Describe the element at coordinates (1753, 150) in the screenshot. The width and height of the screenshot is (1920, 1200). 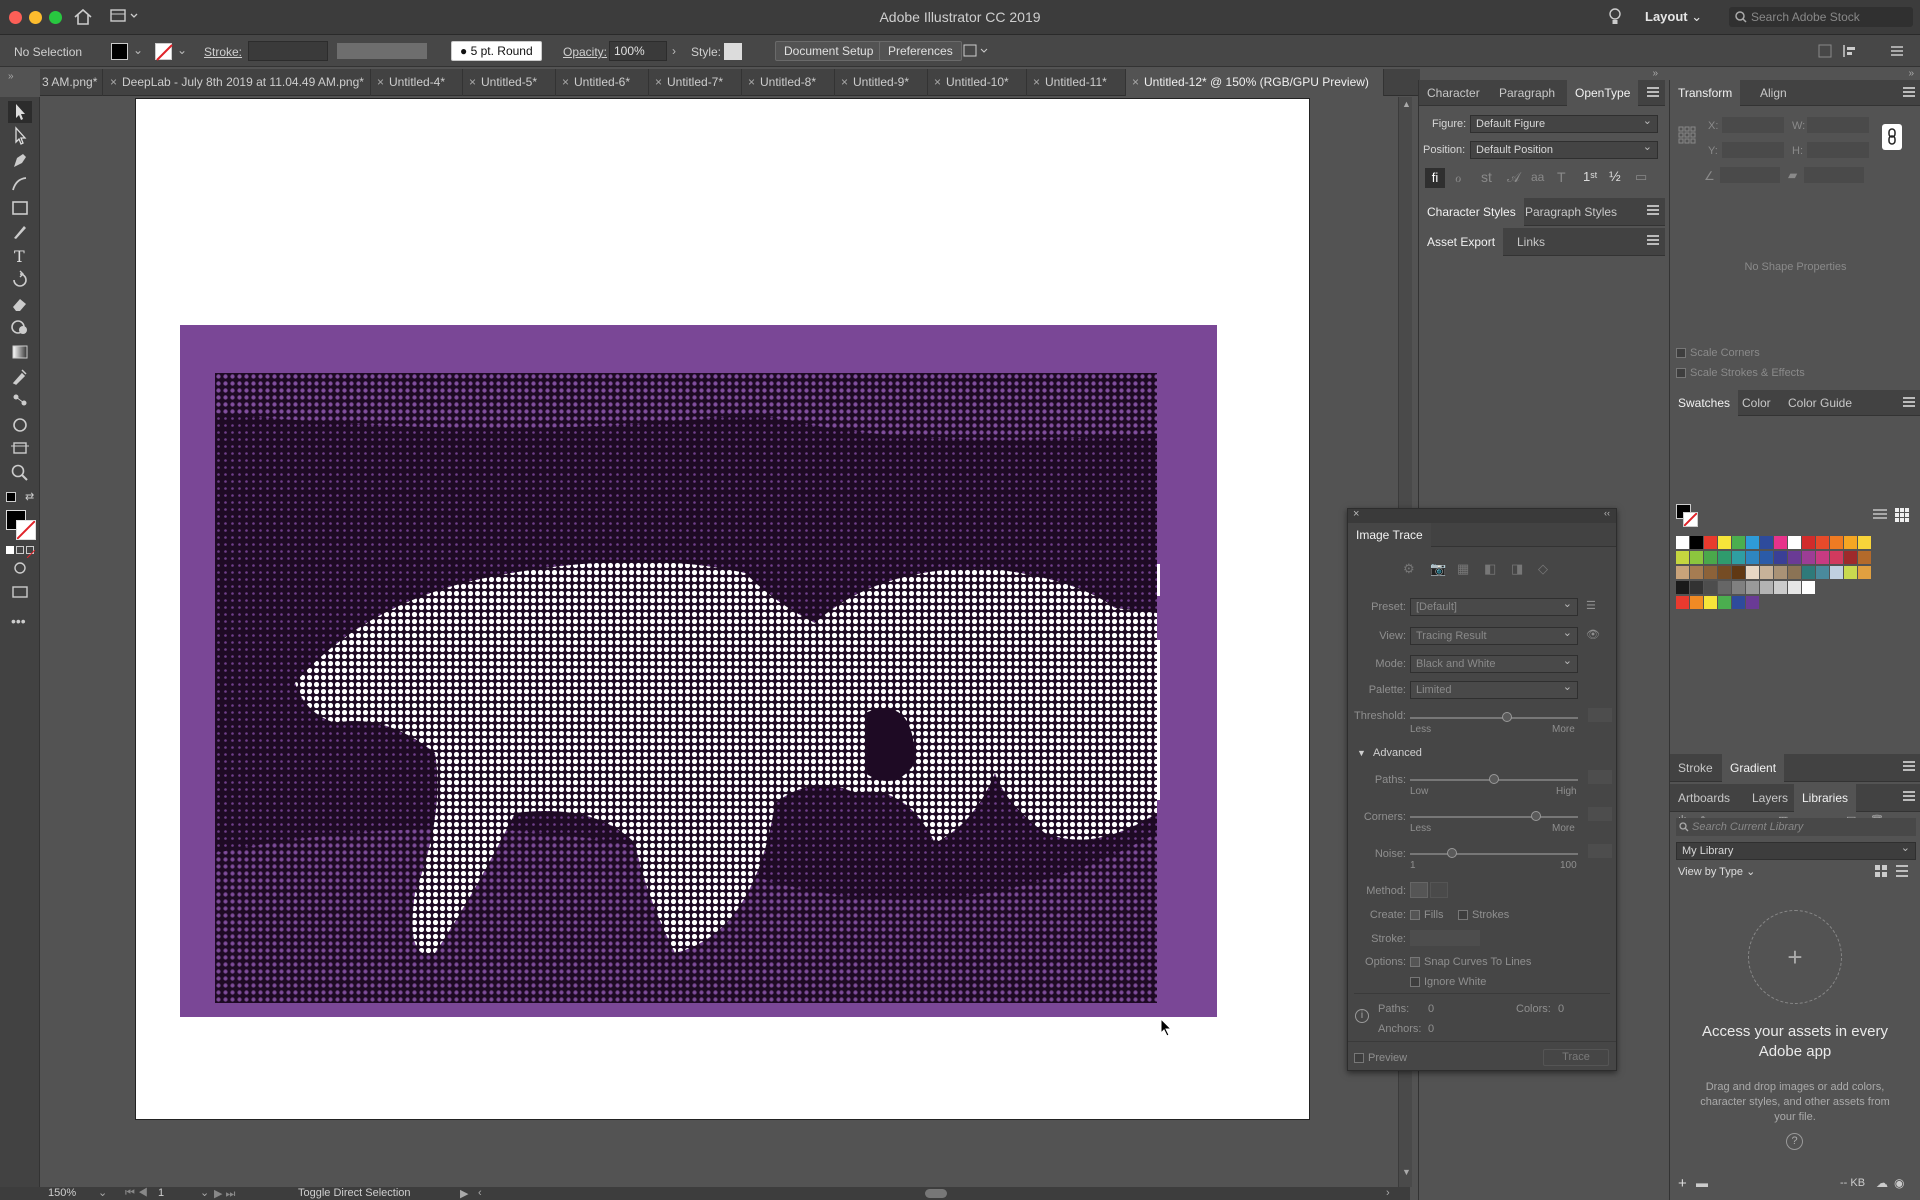
I see `y-field` at that location.